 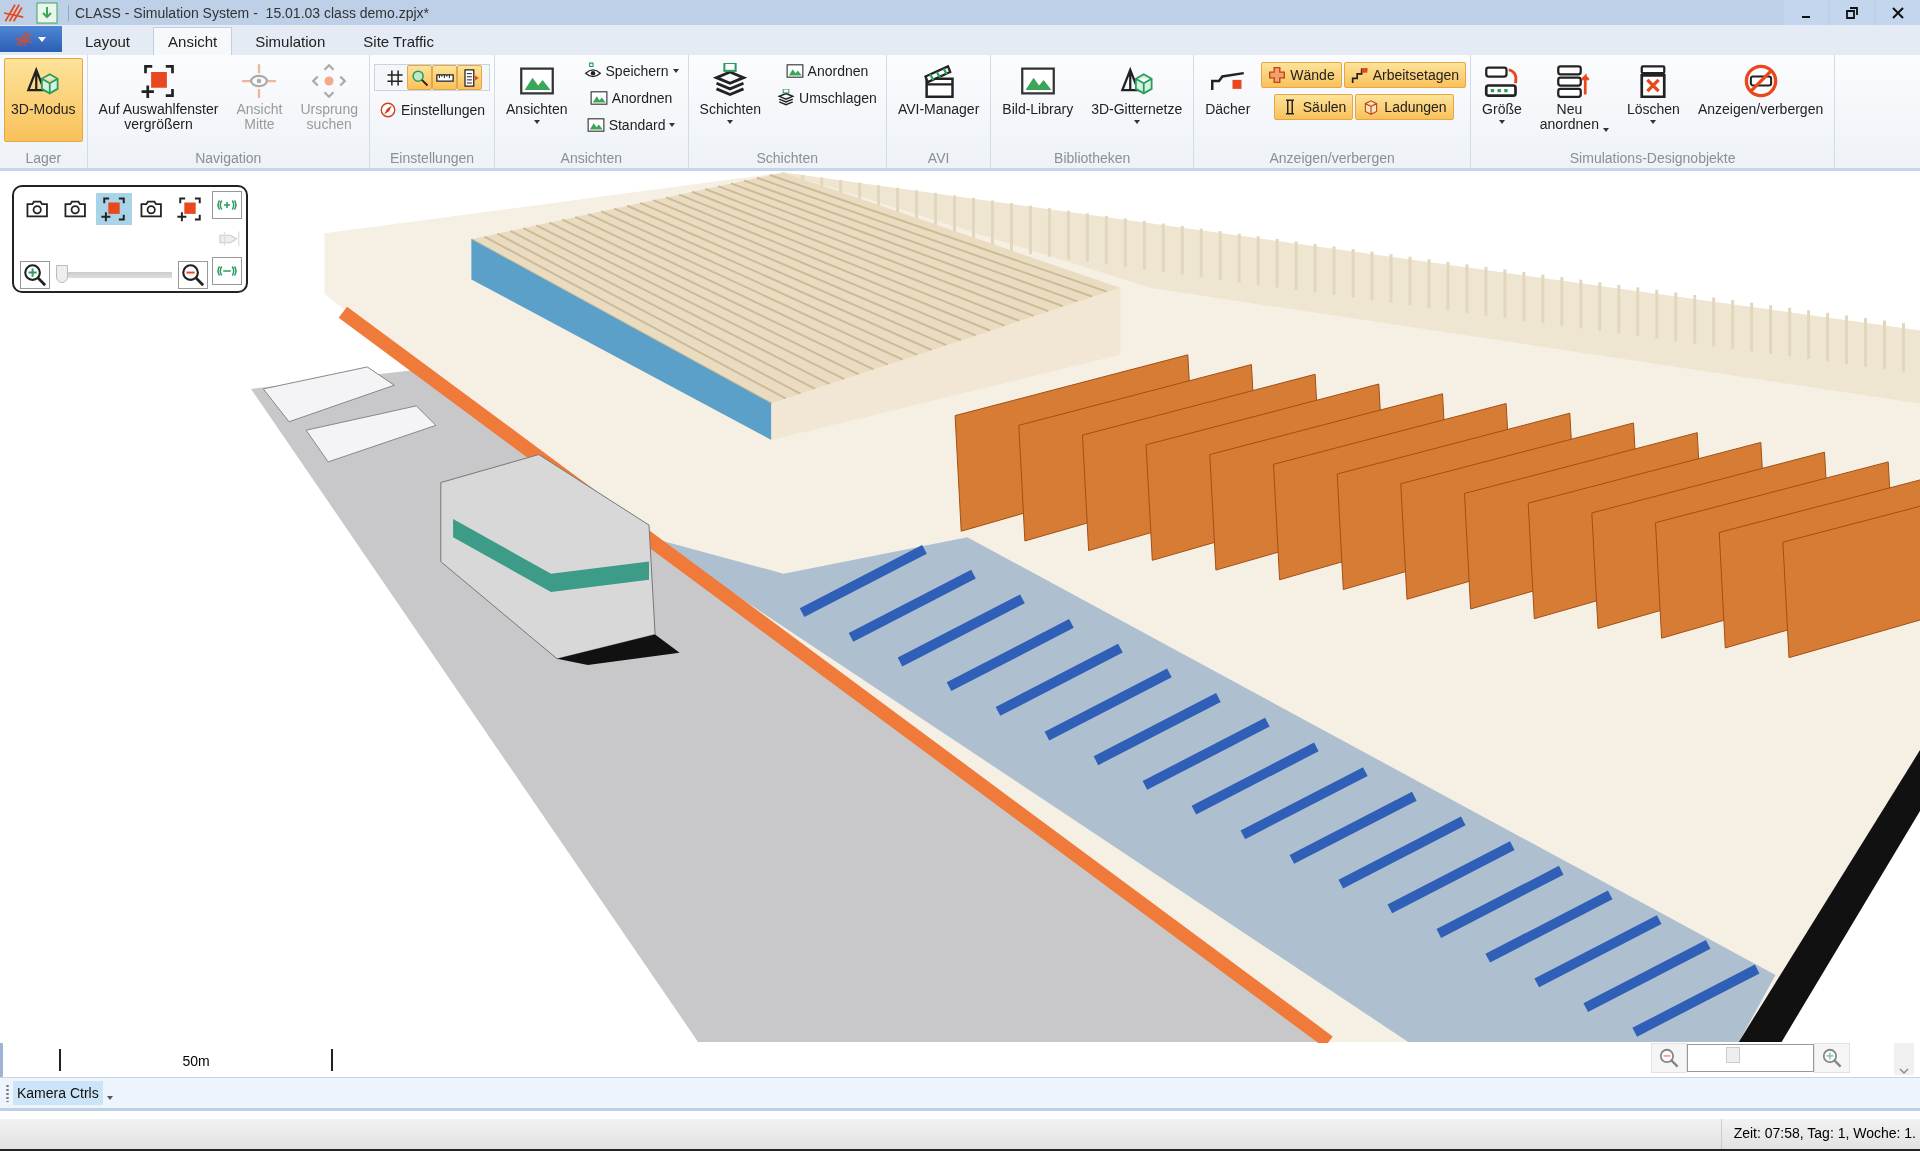 What do you see at coordinates (1501, 81) in the screenshot?
I see `resize-bars-icon` at bounding box center [1501, 81].